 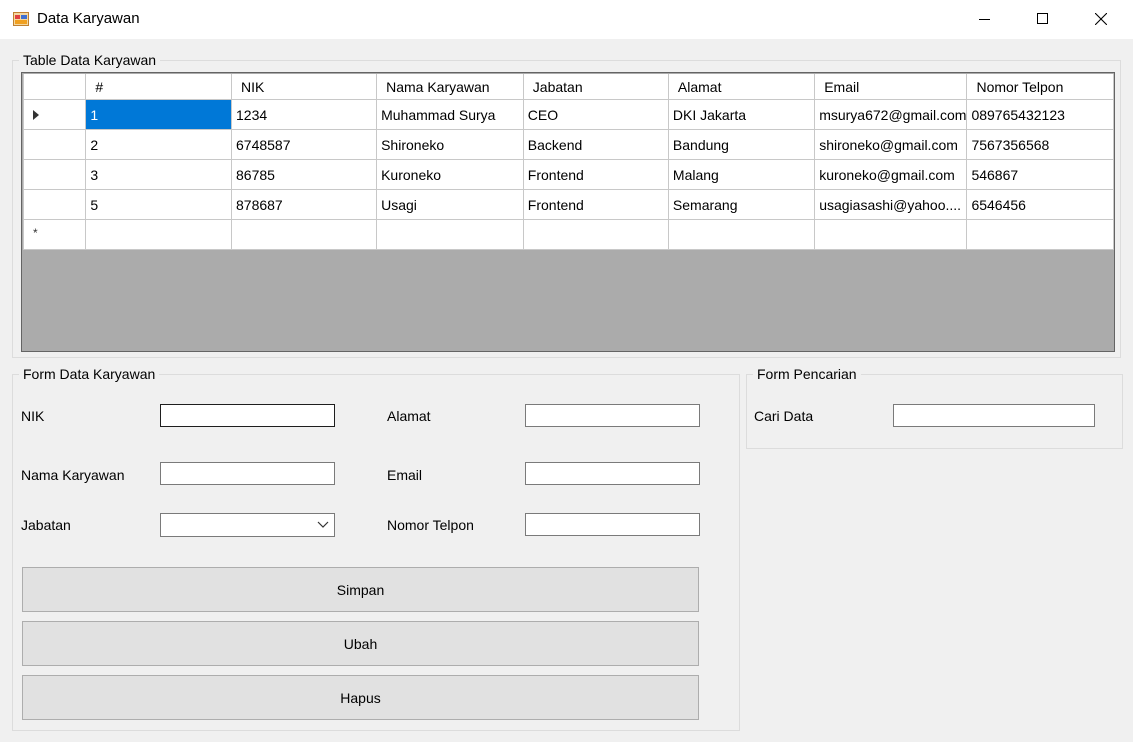 What do you see at coordinates (1040, 204) in the screenshot?
I see `table-cell: 6546456` at bounding box center [1040, 204].